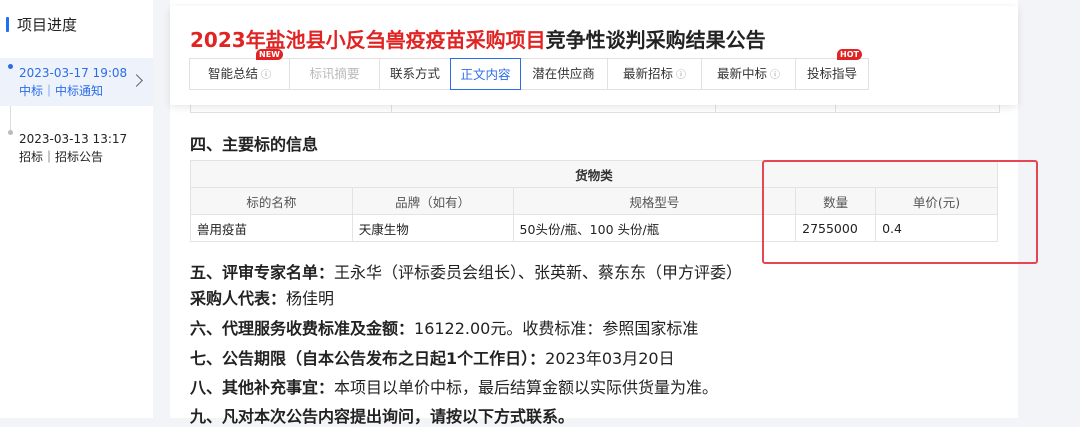 This screenshot has width=1080, height=427. What do you see at coordinates (432, 358) in the screenshot?
I see `paragraph-notice-period: 七、公告期限（自本公告发布之日起1个工作日）：2023年03月20日` at bounding box center [432, 358].